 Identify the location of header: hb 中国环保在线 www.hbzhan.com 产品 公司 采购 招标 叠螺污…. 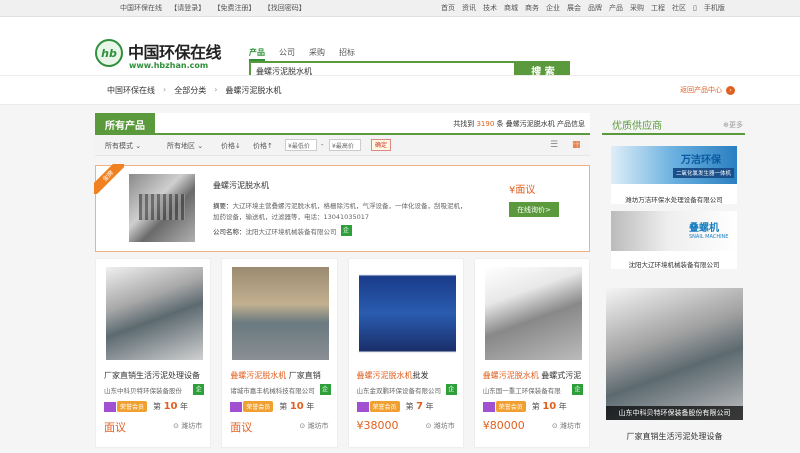
(400, 48).